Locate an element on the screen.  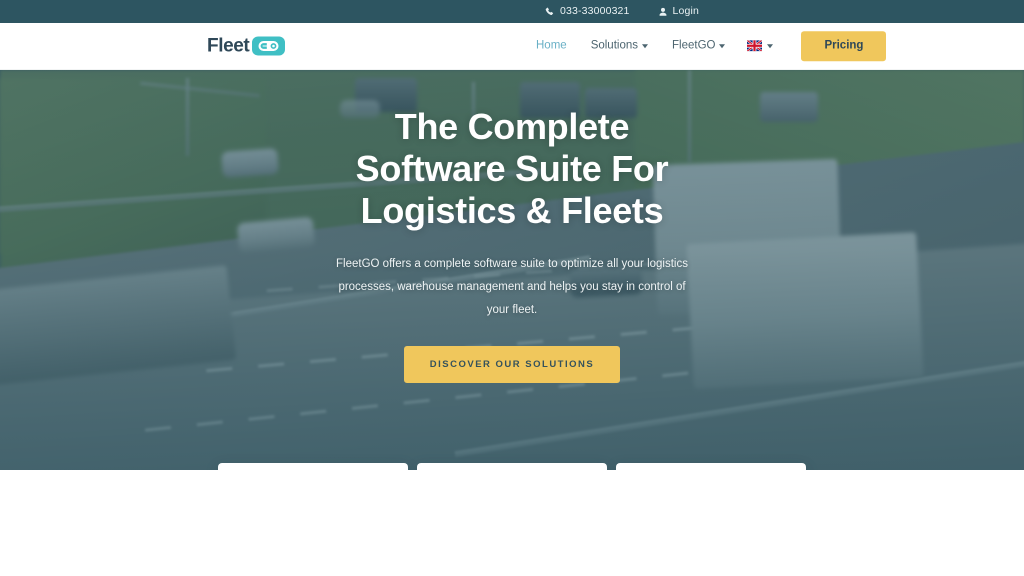
hero-title-line-3: Logistics & Fleets is located at coordinates (512, 210).